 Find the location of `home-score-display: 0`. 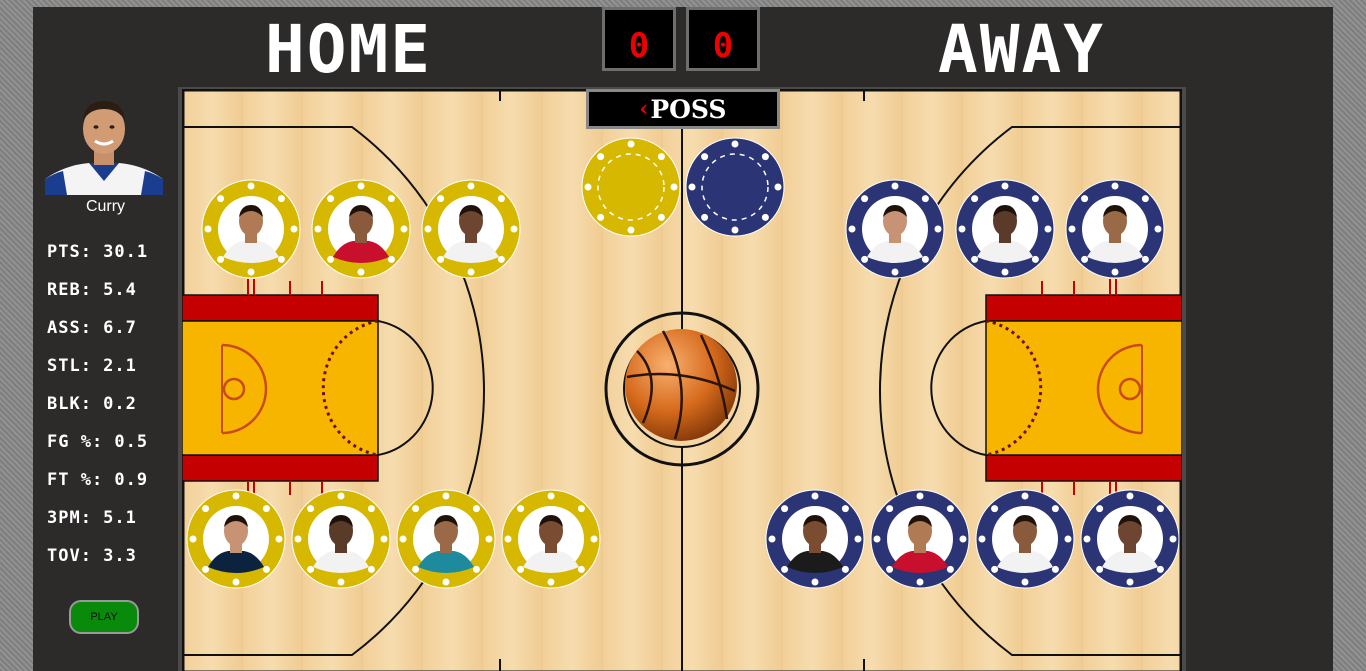

home-score-display: 0 is located at coordinates (639, 39).